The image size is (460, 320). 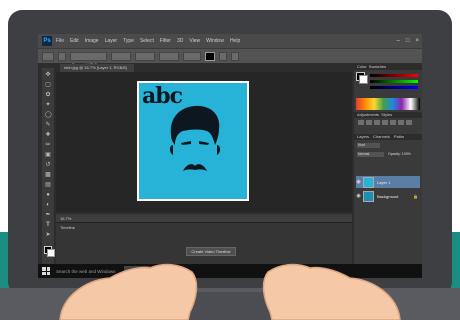 What do you see at coordinates (128, 291) in the screenshot?
I see `left-hand` at bounding box center [128, 291].